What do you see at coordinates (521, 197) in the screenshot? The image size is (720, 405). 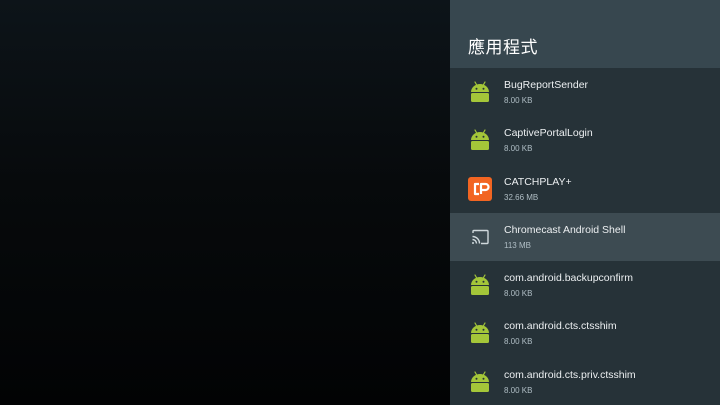 I see `app-size: 32.66 MB` at bounding box center [521, 197].